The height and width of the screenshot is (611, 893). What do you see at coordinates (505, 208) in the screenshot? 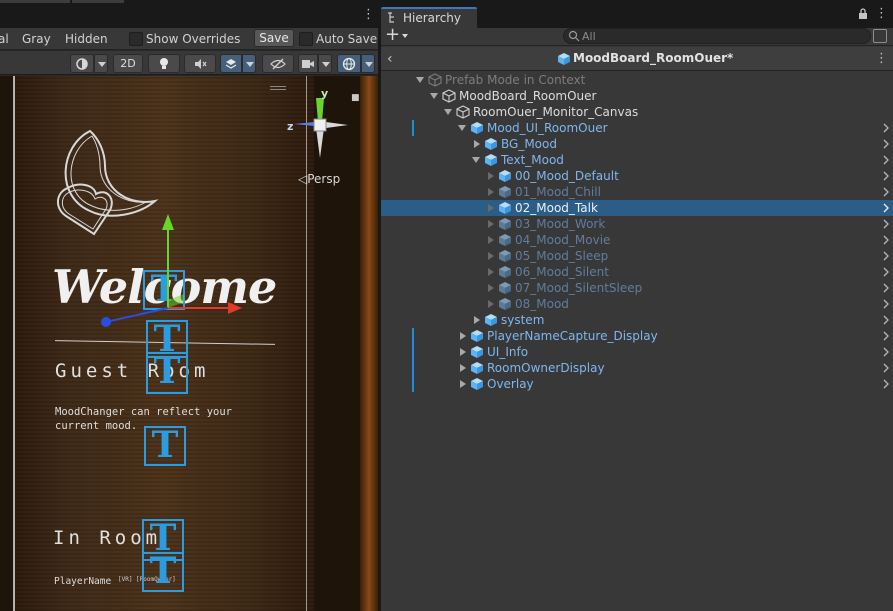
I see `prefab-cube-icon` at bounding box center [505, 208].